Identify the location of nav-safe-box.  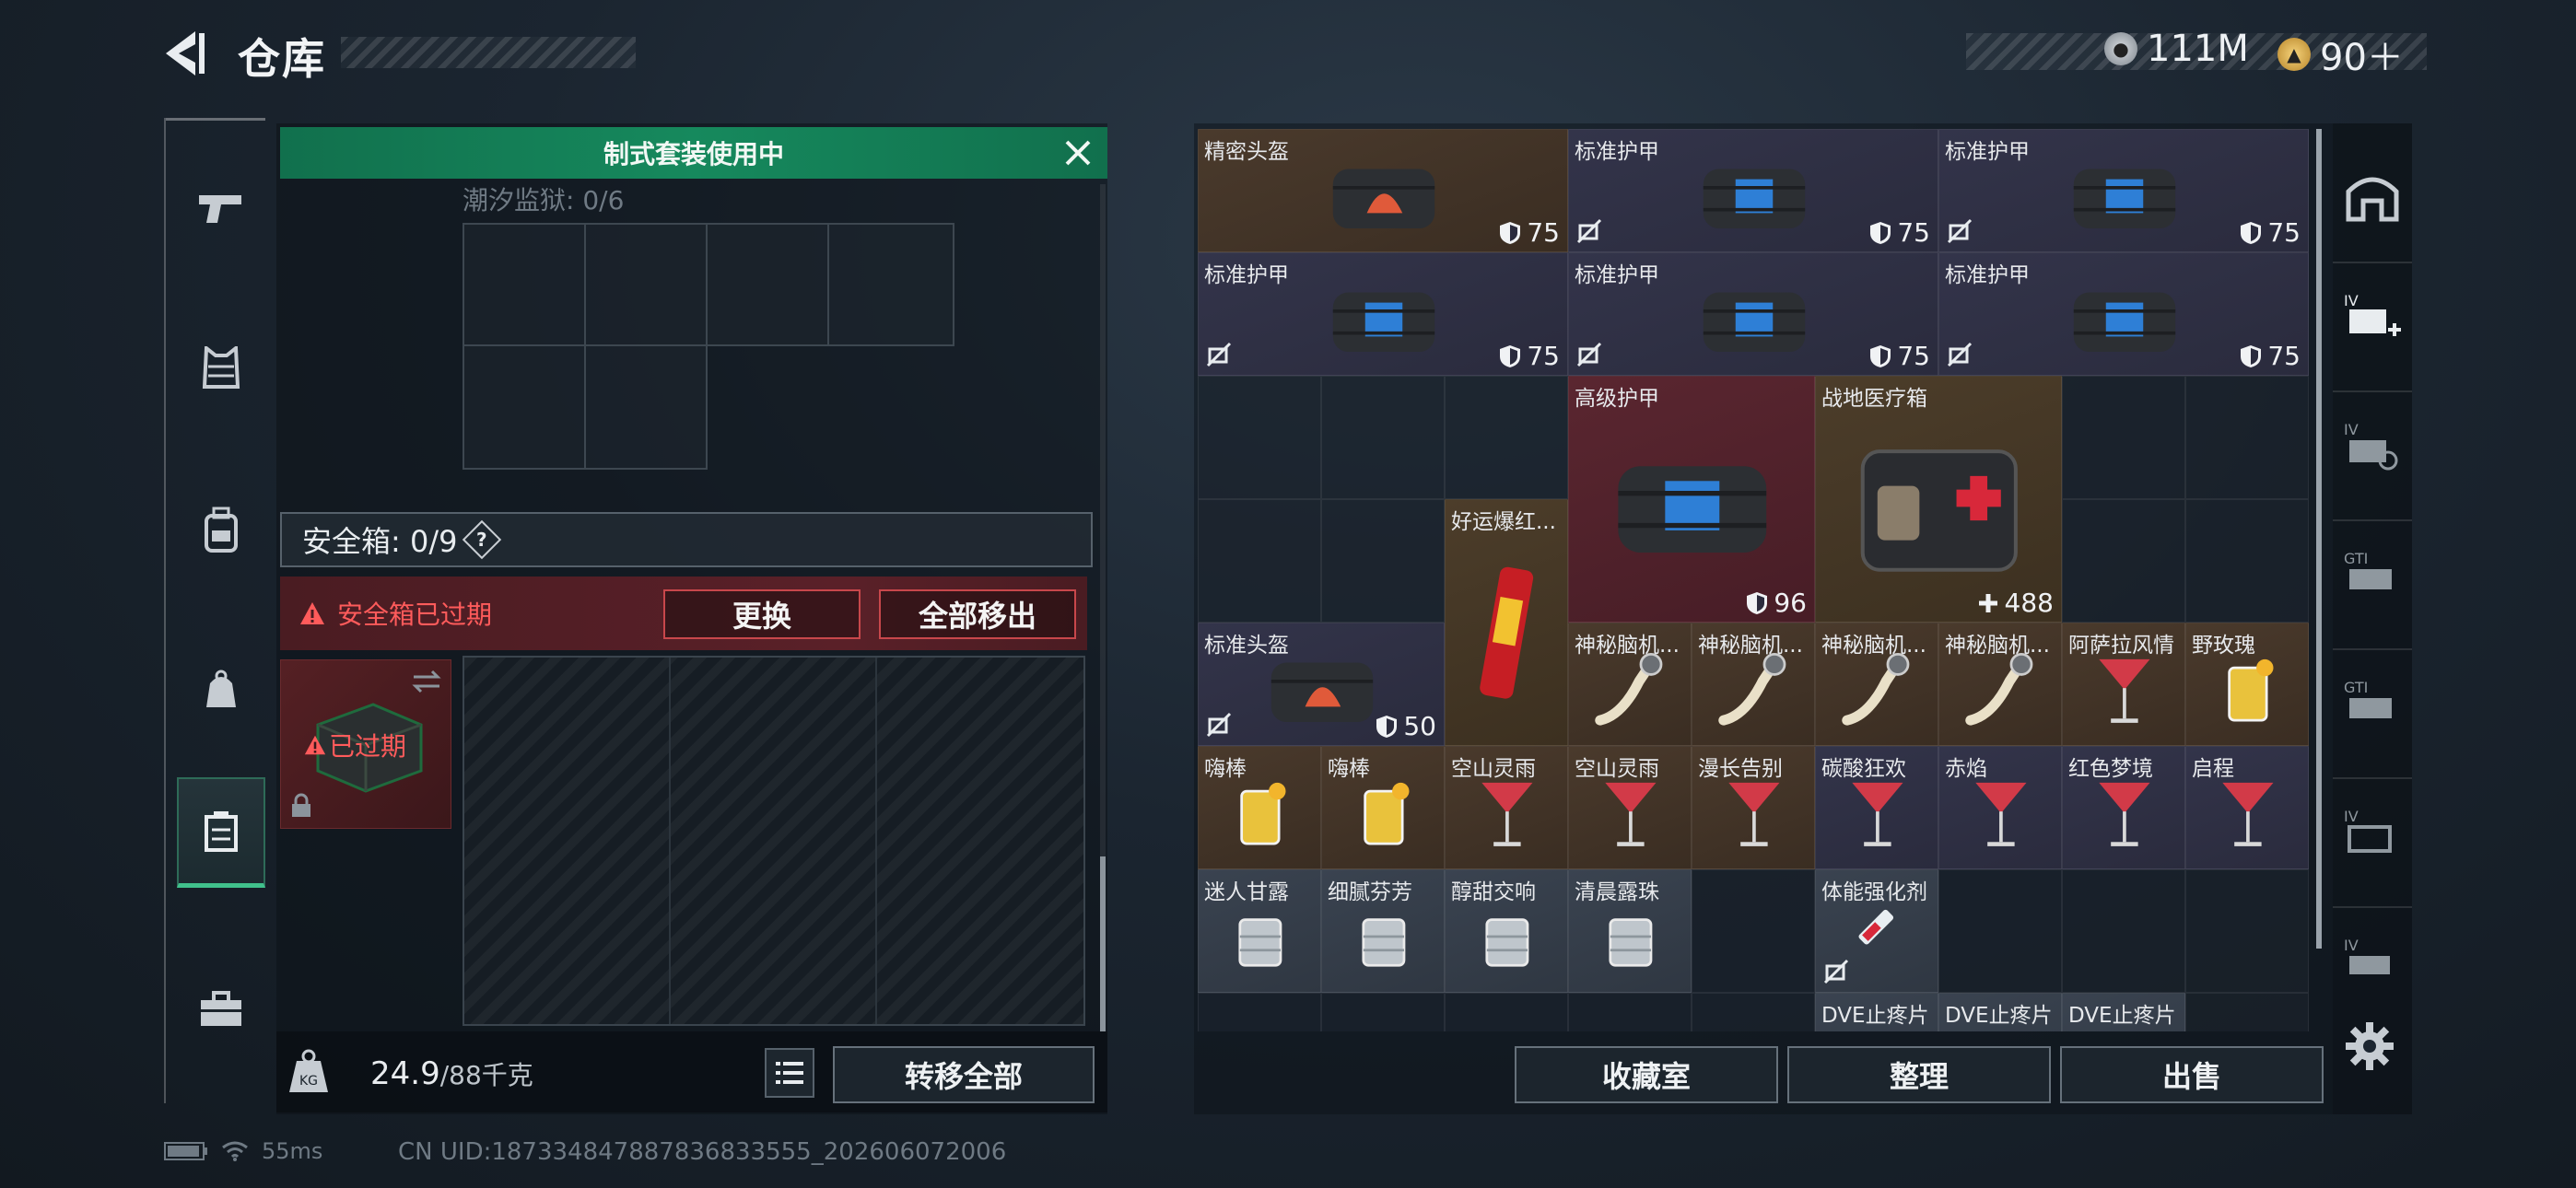
(221, 832).